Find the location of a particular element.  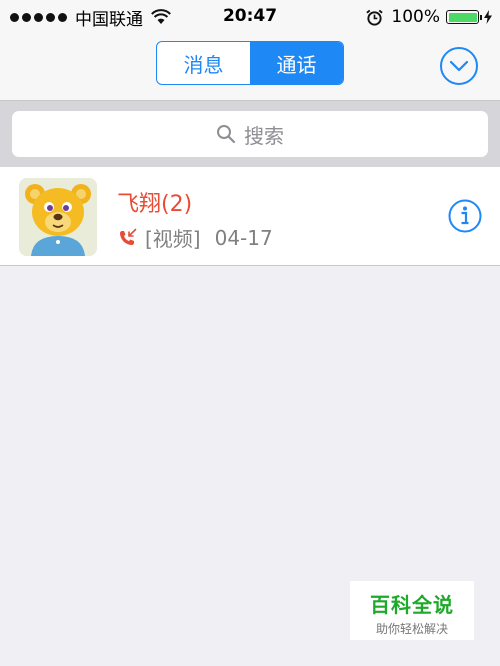

watermark-logo: 百科全说 助你轻松解决 is located at coordinates (412, 610).